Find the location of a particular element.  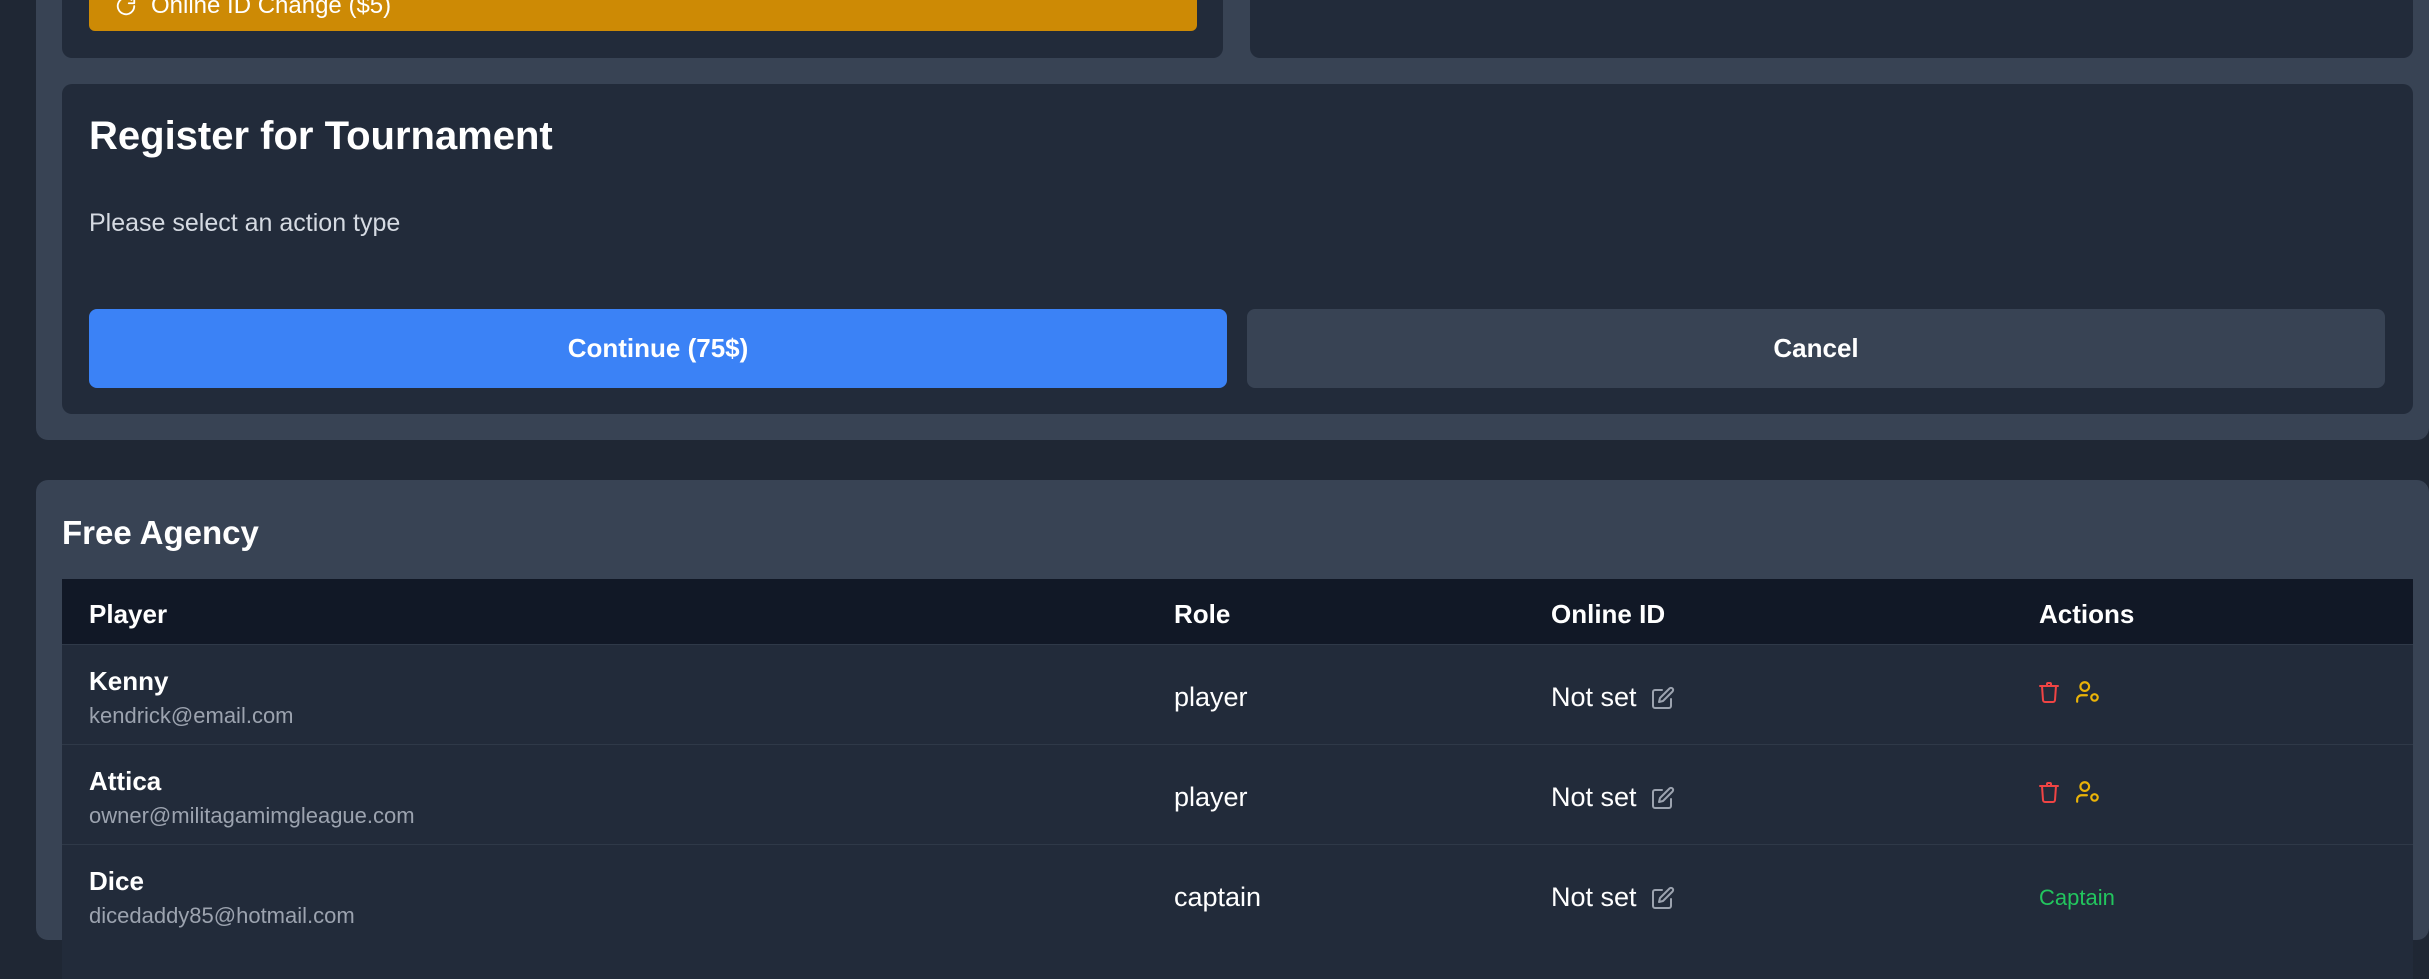

player-email: kendrick@email.com is located at coordinates (191, 715).